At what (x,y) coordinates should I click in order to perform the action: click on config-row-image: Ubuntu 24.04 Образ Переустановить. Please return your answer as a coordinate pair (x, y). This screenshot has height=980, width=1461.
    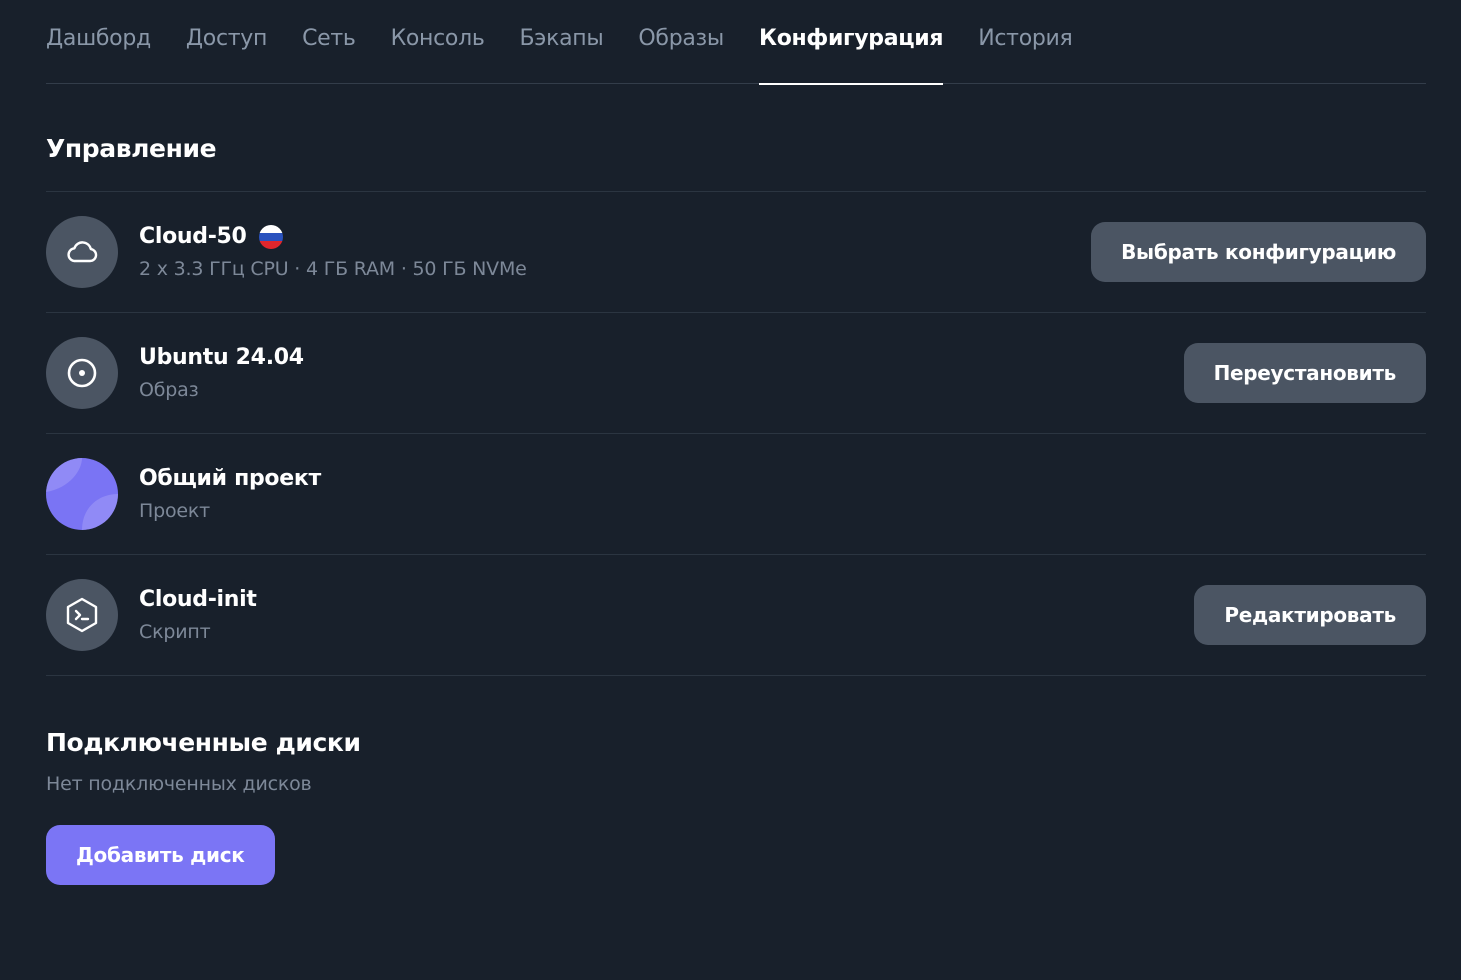
    Looking at the image, I should click on (736, 373).